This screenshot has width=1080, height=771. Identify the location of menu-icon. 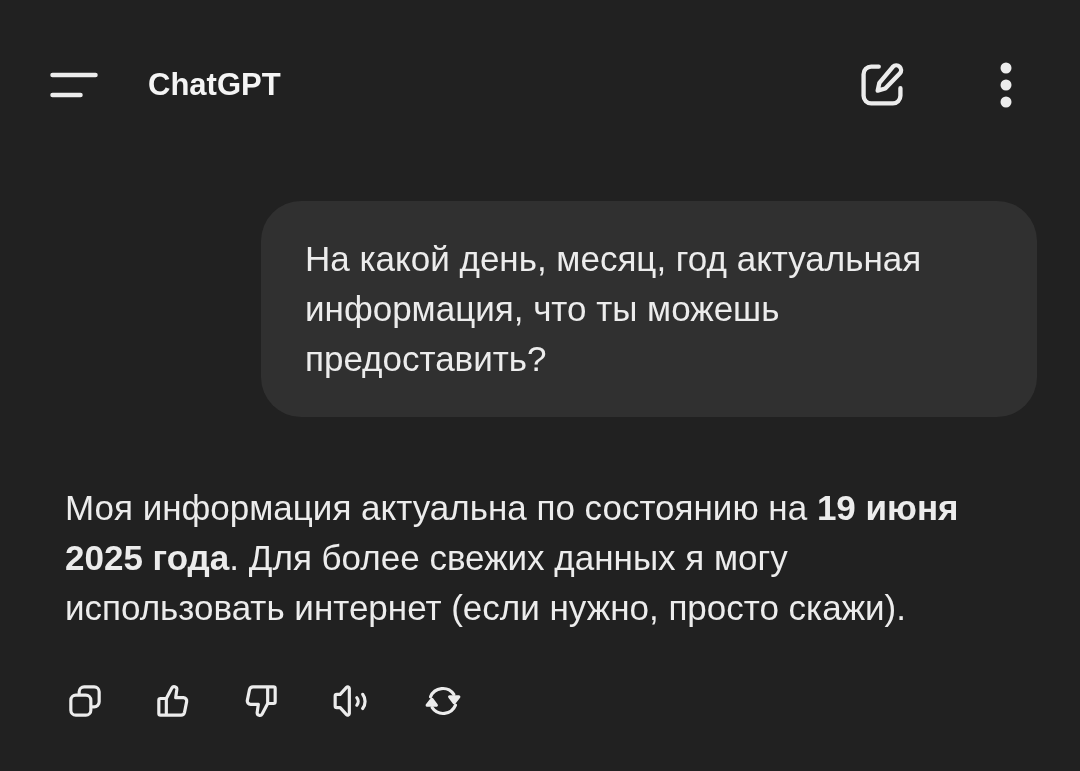
(74, 85).